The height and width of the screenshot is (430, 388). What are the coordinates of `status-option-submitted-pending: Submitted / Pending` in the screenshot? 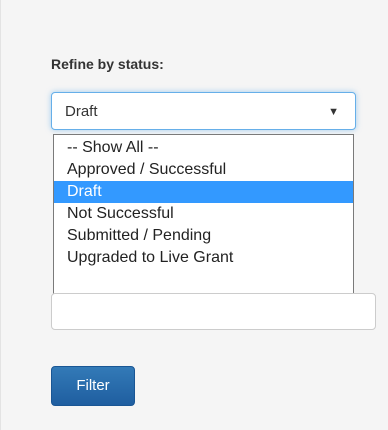 It's located at (203, 236).